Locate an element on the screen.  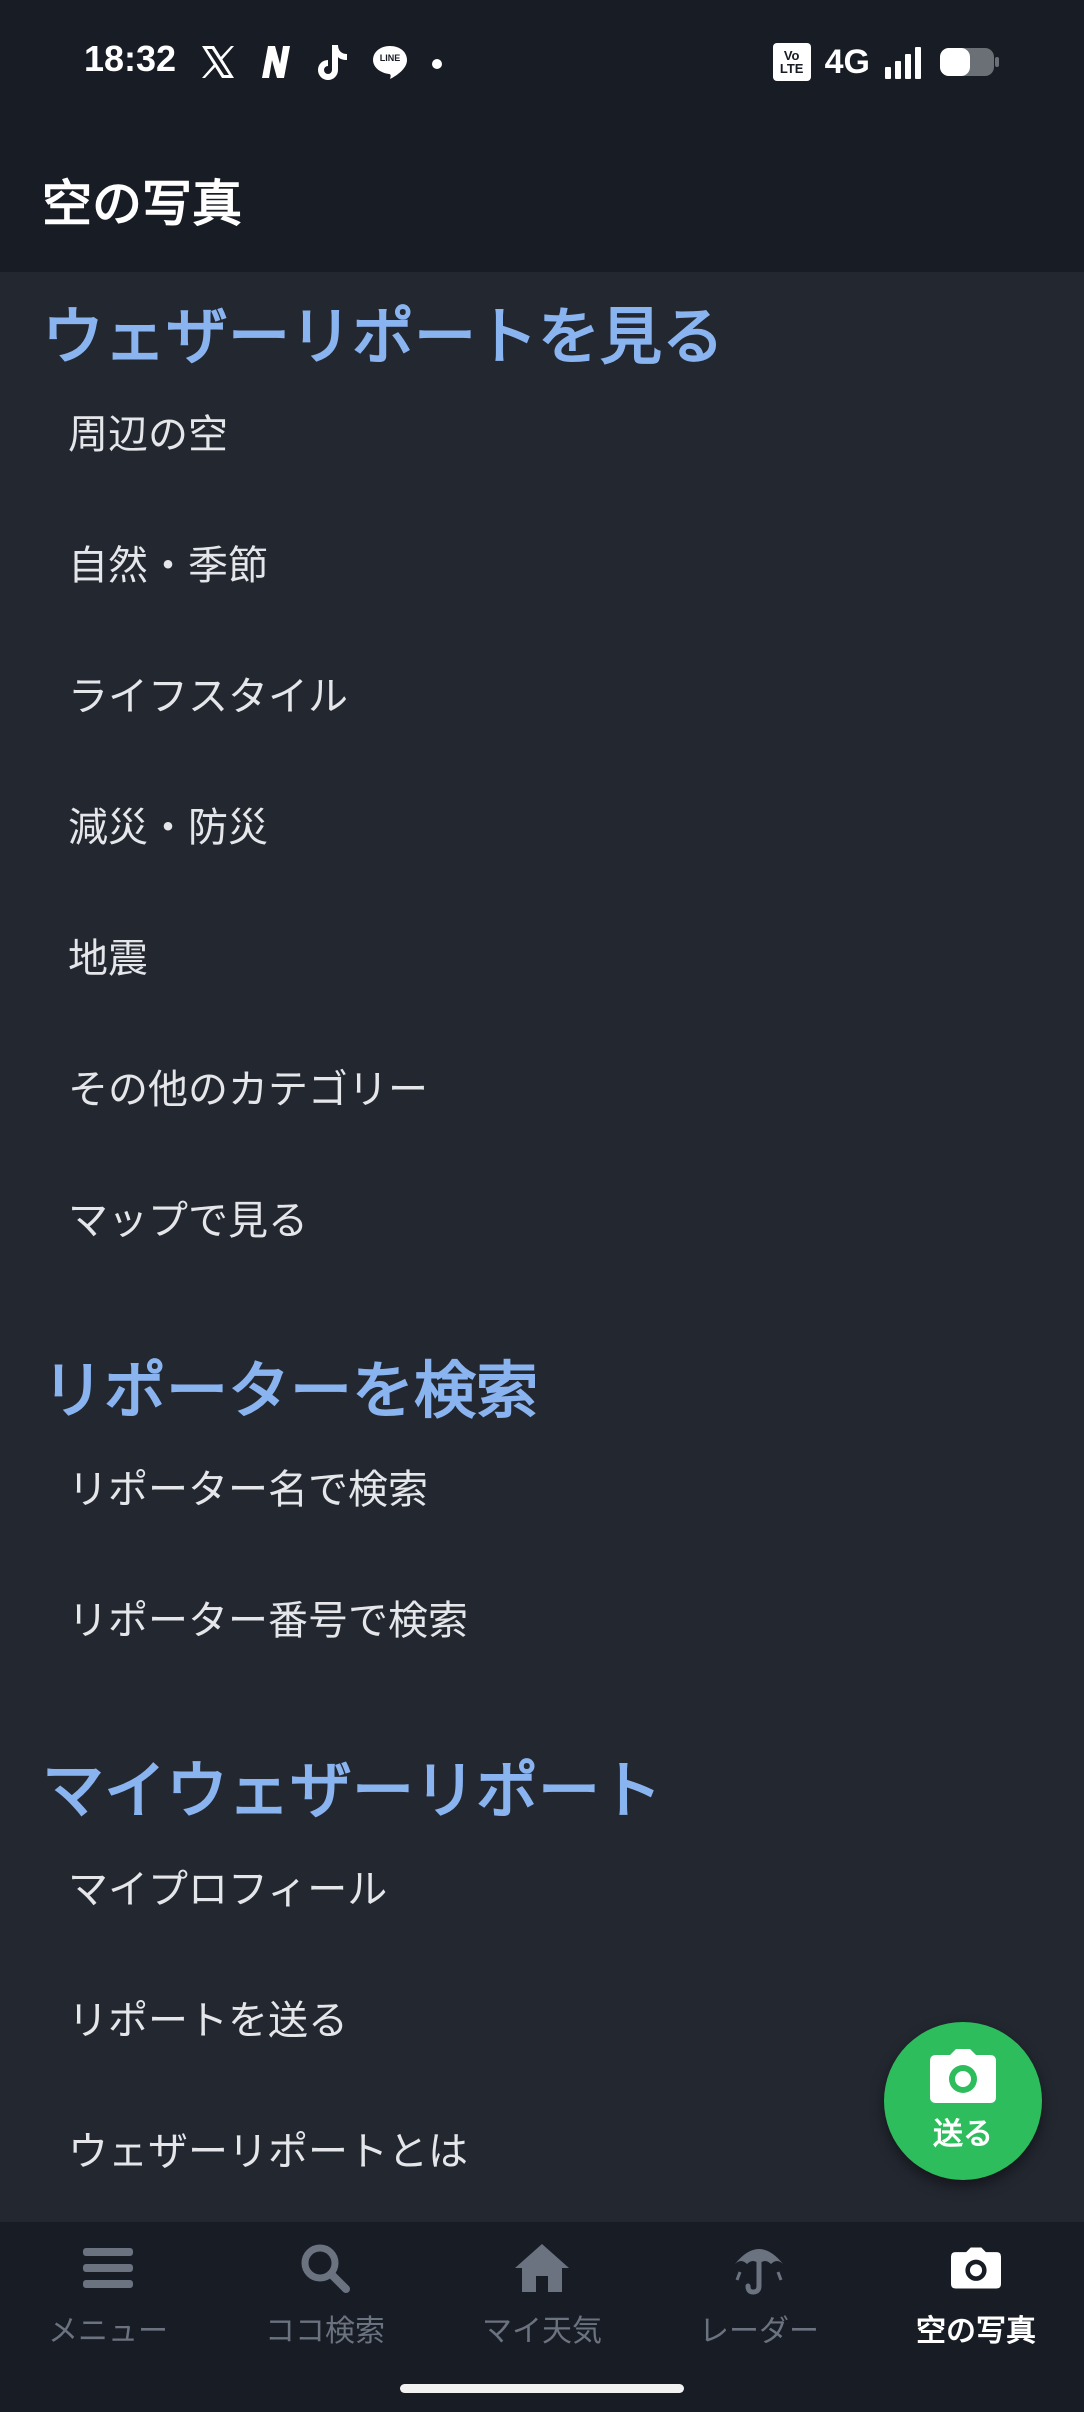
signal-strength-icon is located at coordinates (903, 63).